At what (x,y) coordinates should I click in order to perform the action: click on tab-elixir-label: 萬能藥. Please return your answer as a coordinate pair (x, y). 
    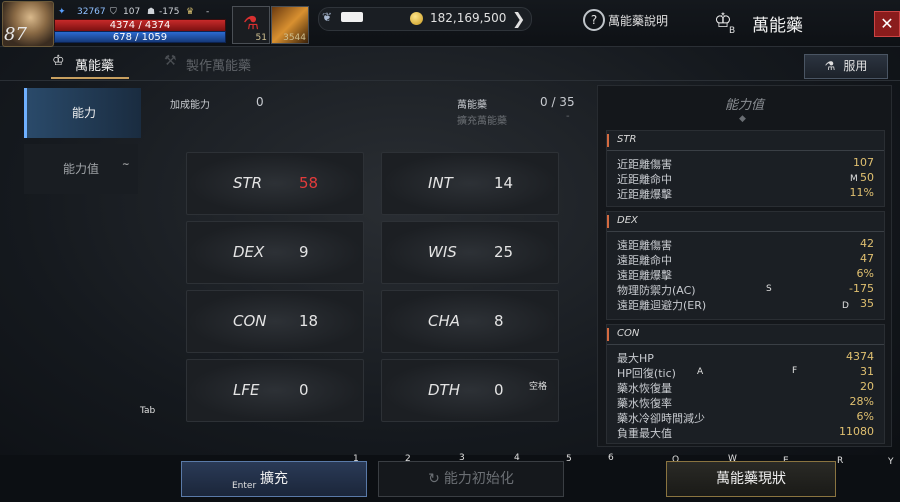
    Looking at the image, I should click on (95, 66).